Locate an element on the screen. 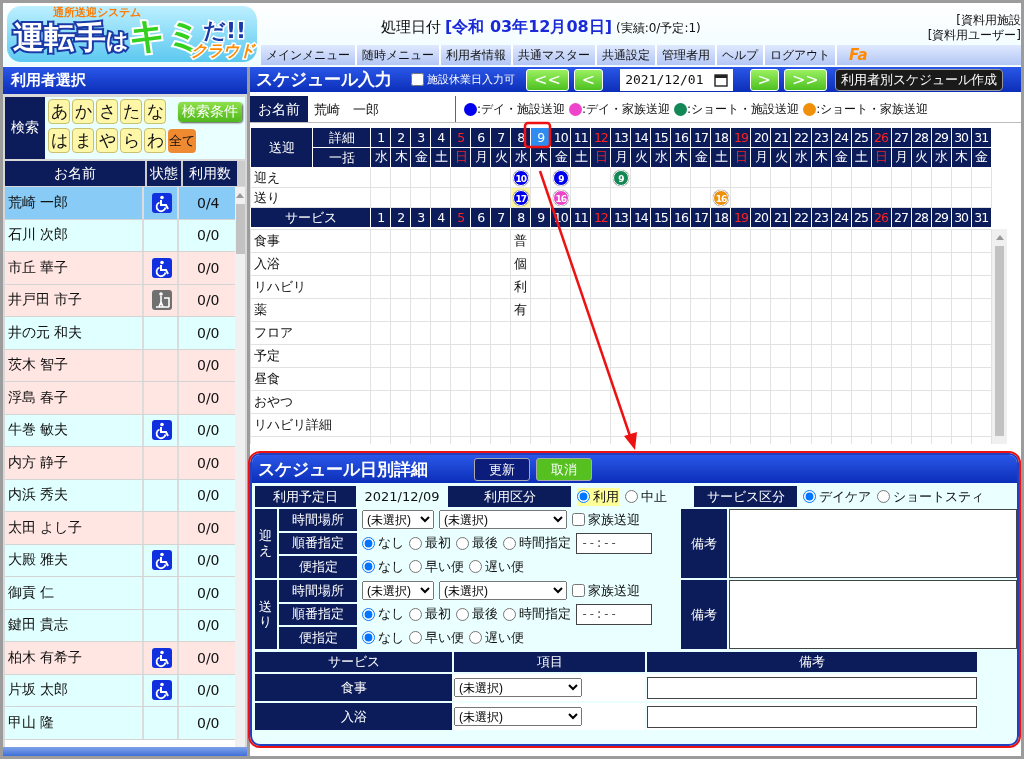 This screenshot has width=1024, height=759. radio-label: ショートスティ is located at coordinates (938, 496).